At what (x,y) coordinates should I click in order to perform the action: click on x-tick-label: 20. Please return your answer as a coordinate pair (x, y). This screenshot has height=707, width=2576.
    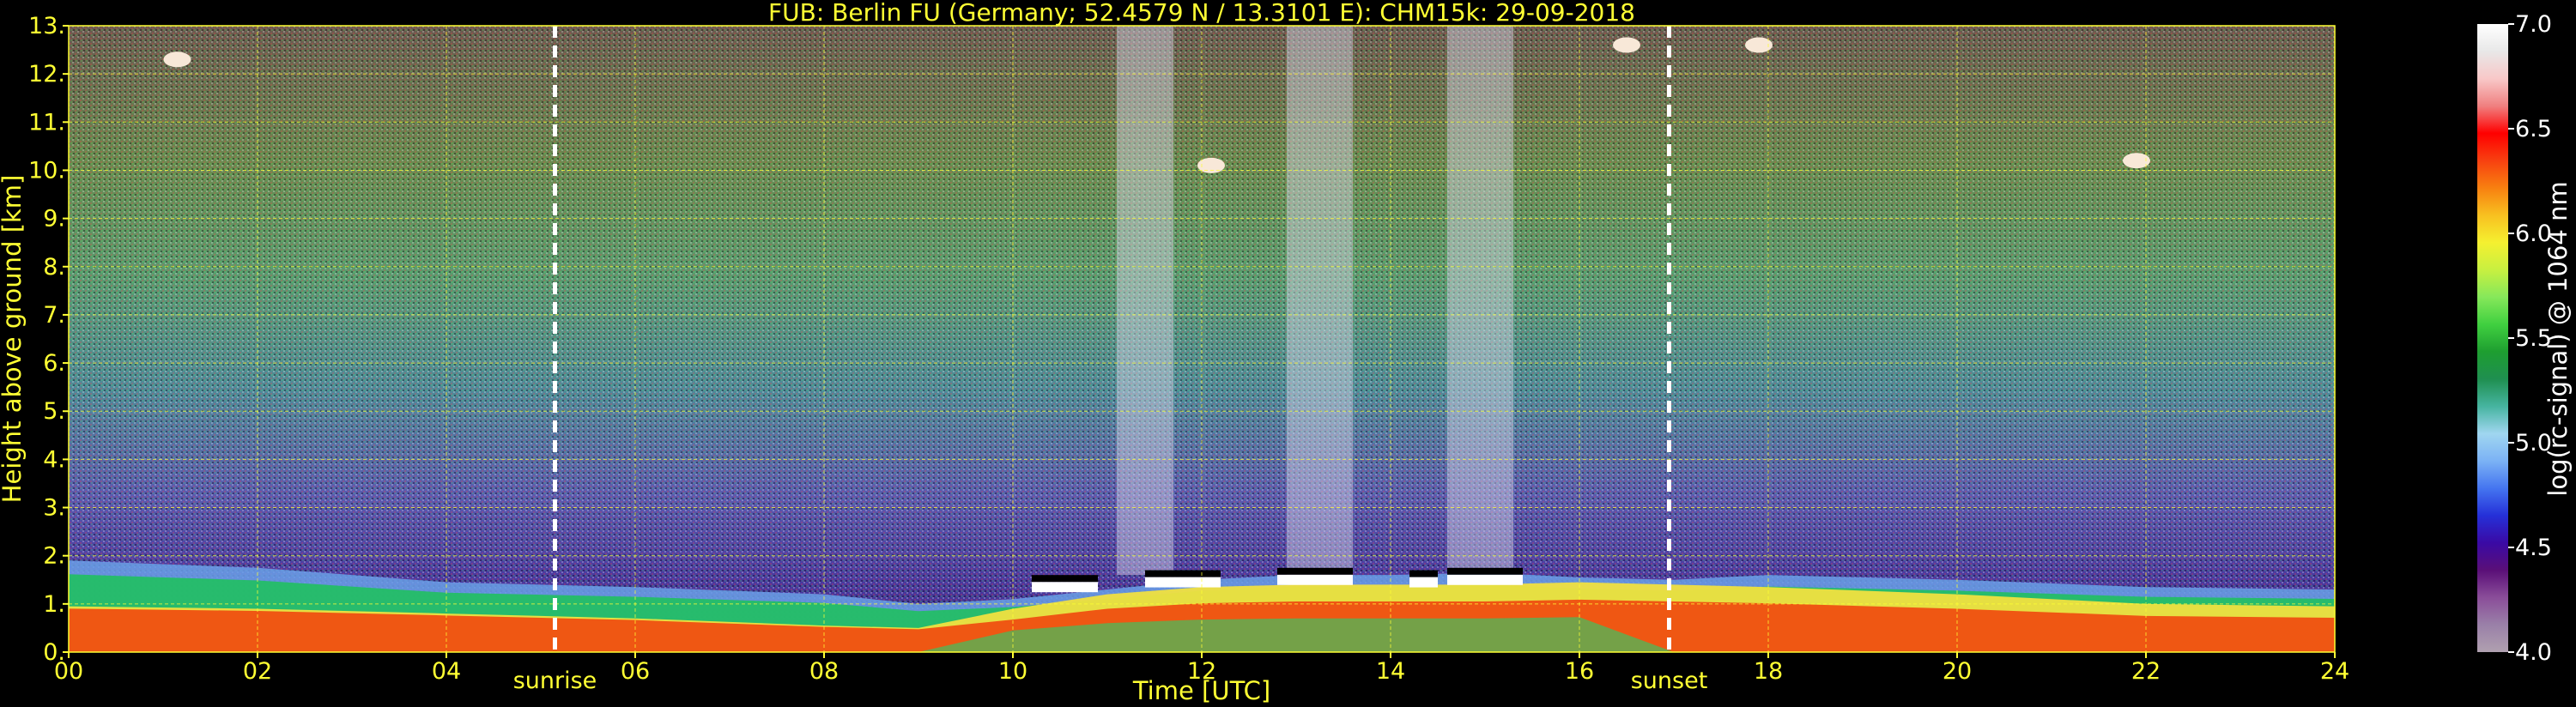
    Looking at the image, I should click on (1957, 671).